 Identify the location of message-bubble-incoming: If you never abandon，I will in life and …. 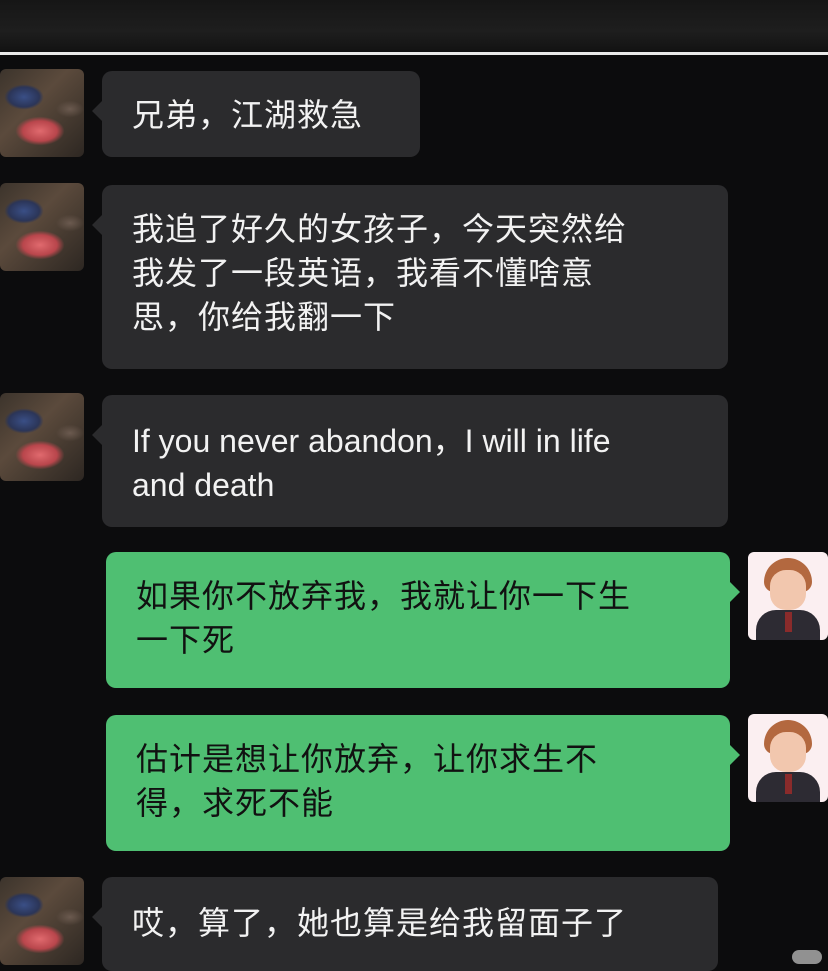
(410, 461).